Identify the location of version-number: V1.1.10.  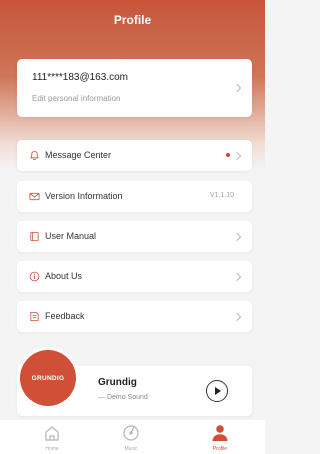
(221, 195).